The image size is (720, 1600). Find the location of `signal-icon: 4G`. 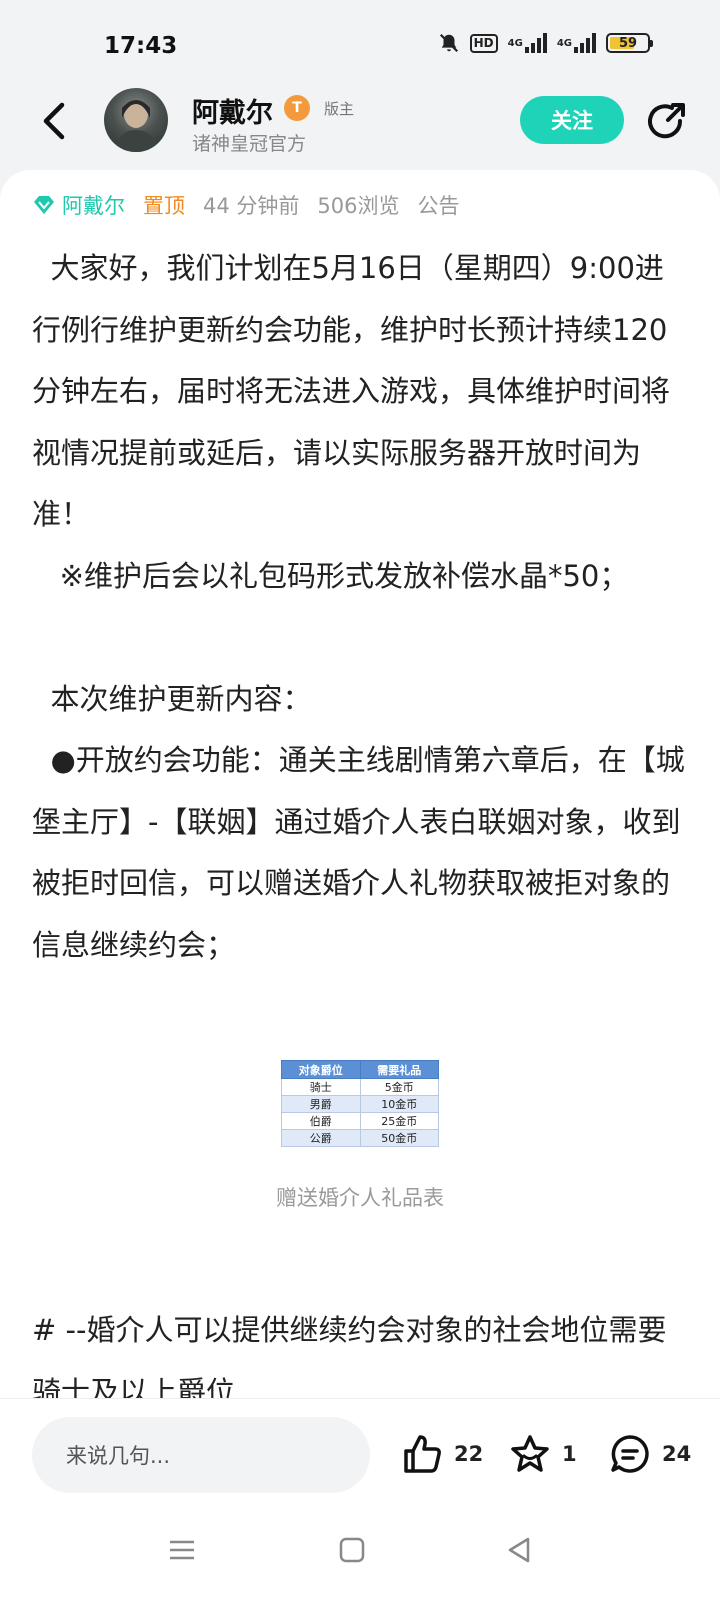

signal-icon: 4G is located at coordinates (527, 43).